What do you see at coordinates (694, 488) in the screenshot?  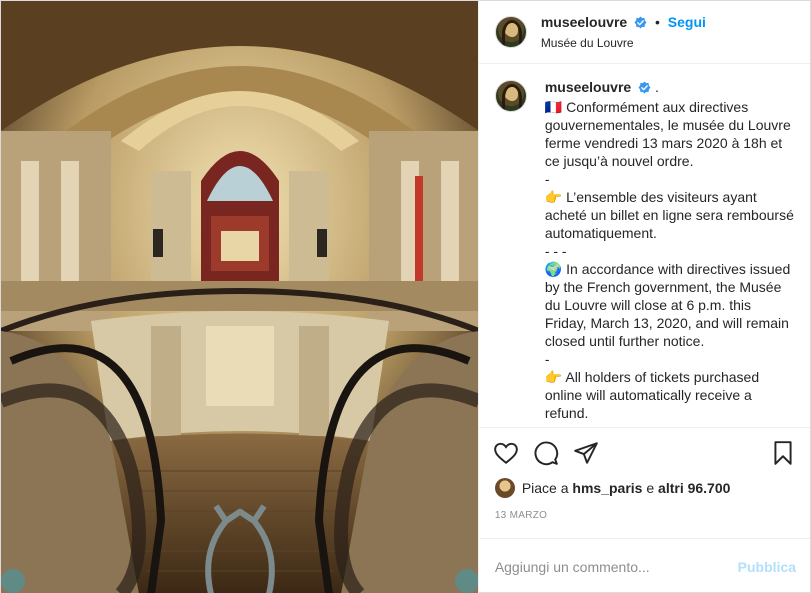 I see `likes-count: altri 96.700` at bounding box center [694, 488].